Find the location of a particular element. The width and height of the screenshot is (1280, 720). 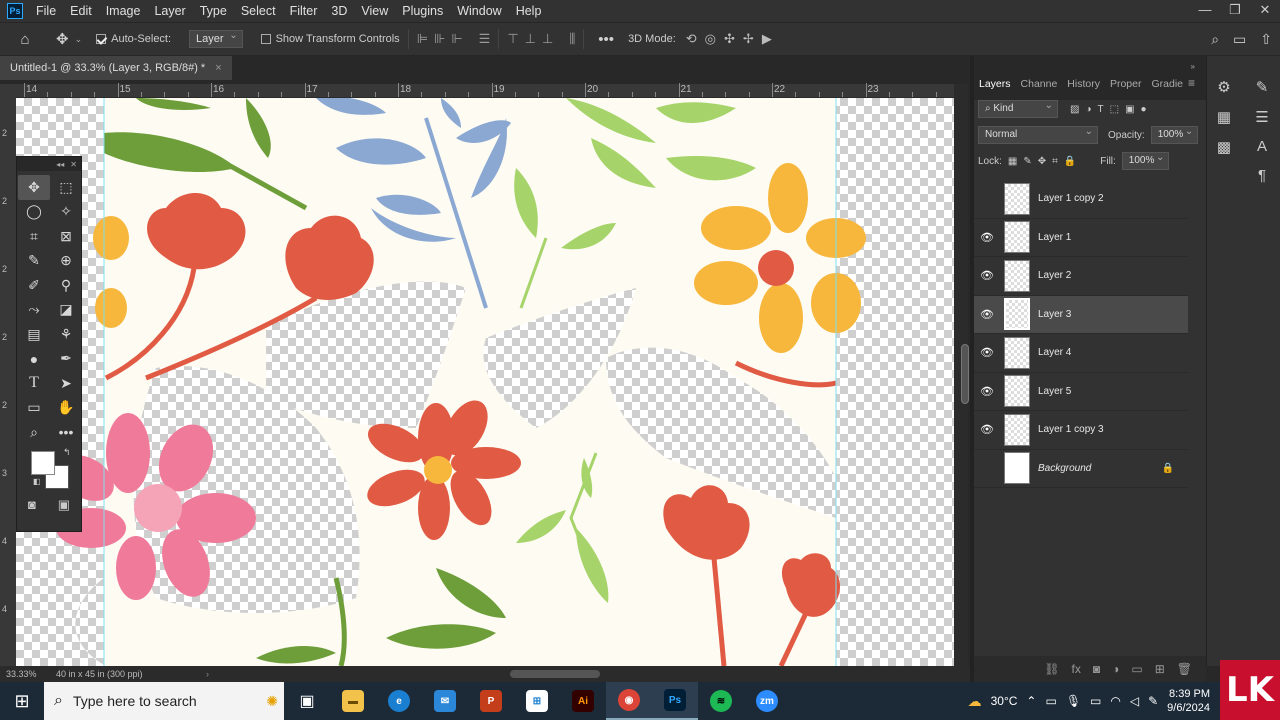

tray-chevron-icon: ⌃ is located at coordinates (1031, 701).